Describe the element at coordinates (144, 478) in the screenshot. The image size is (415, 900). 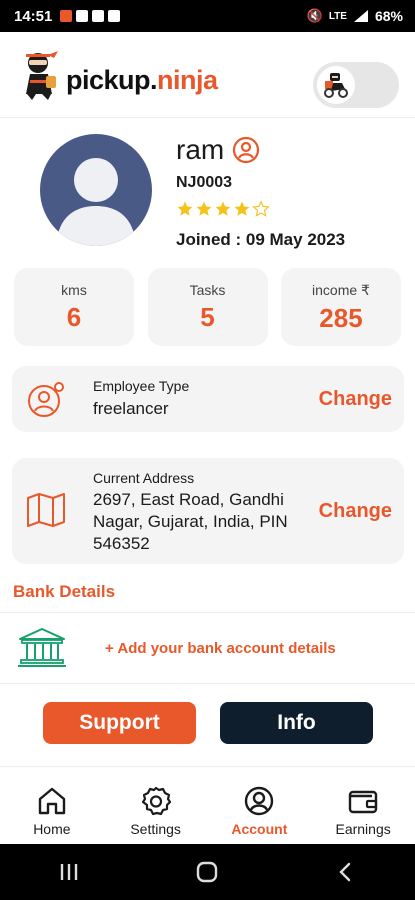
I see `address-title: Current Address` at that location.